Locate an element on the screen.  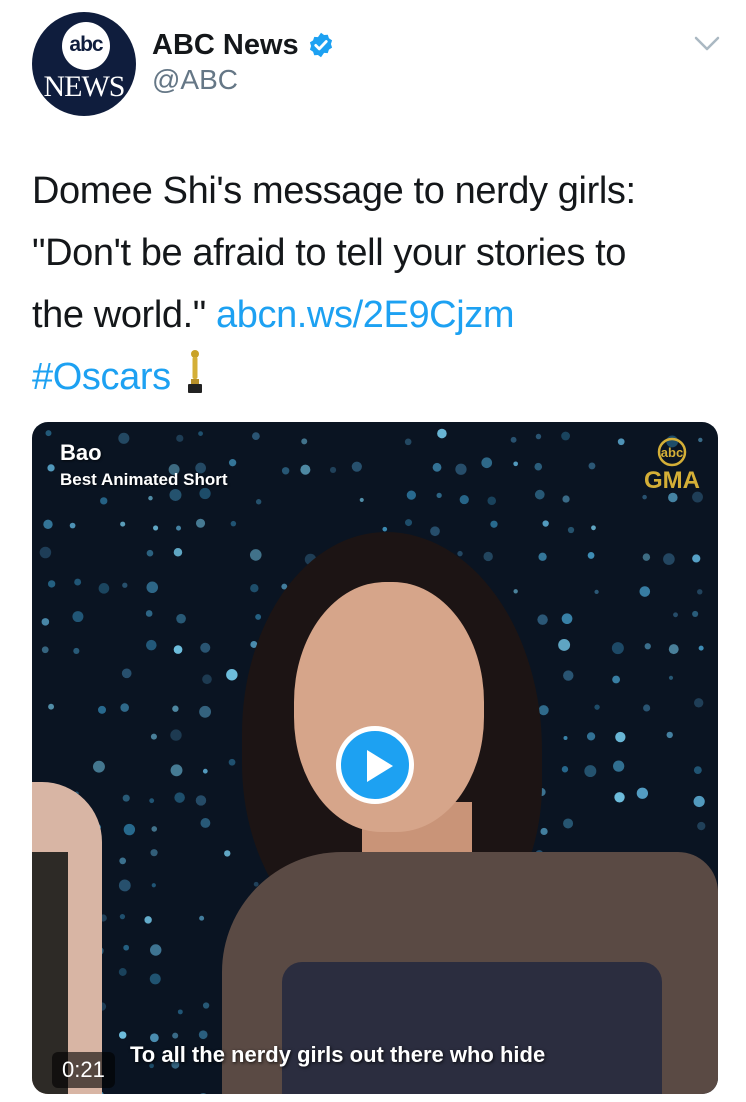
video-duration: 0:21 is located at coordinates (83, 1070).